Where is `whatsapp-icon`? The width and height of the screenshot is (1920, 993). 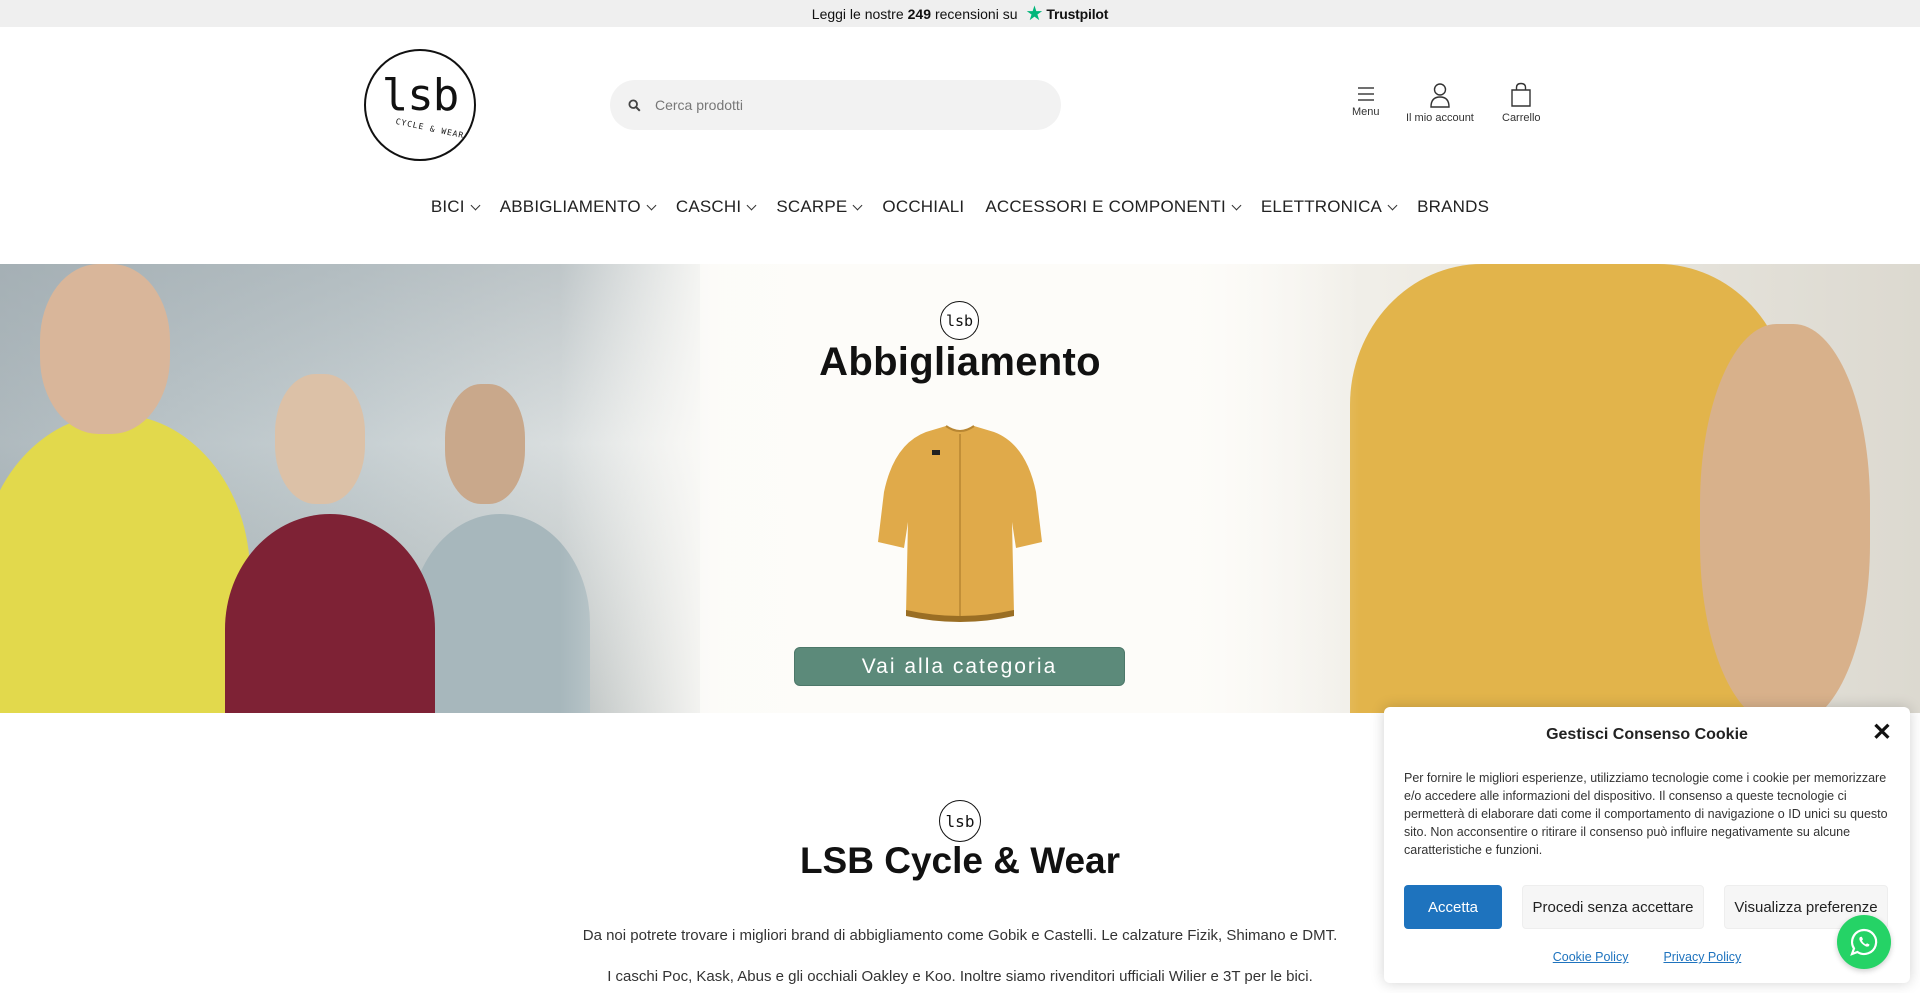
whatsapp-icon is located at coordinates (1864, 942).